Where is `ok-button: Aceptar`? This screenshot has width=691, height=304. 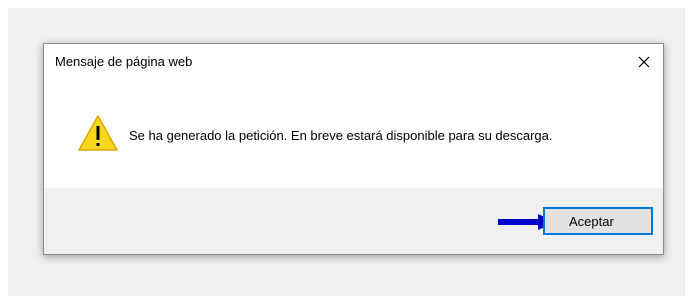 ok-button: Aceptar is located at coordinates (598, 221).